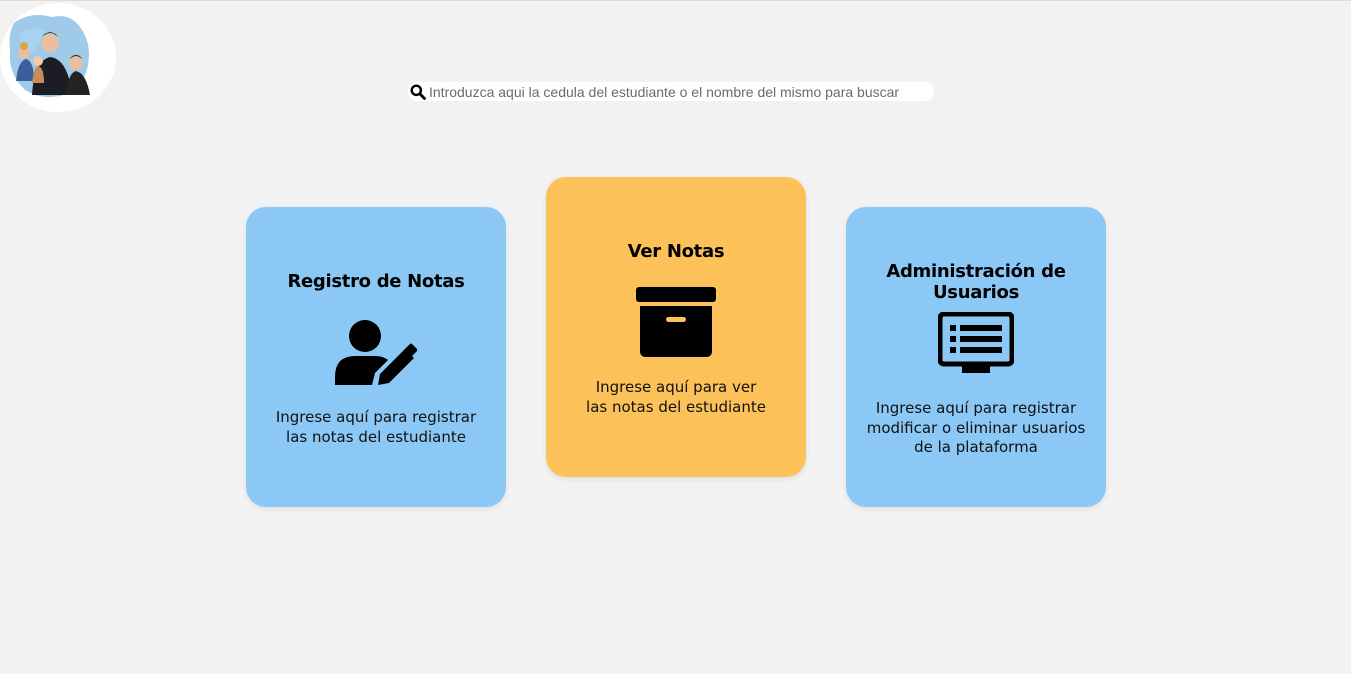  I want to click on logo-image, so click(58, 57).